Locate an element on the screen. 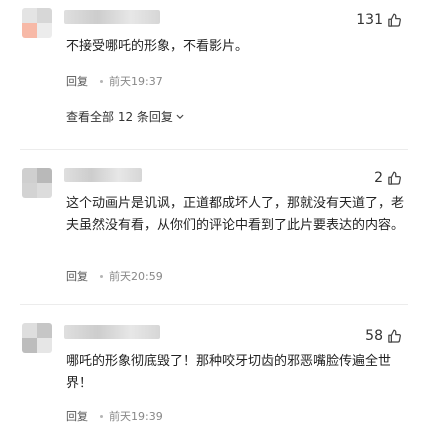  comment-meta: 回复 前天20:59 is located at coordinates (114, 276).